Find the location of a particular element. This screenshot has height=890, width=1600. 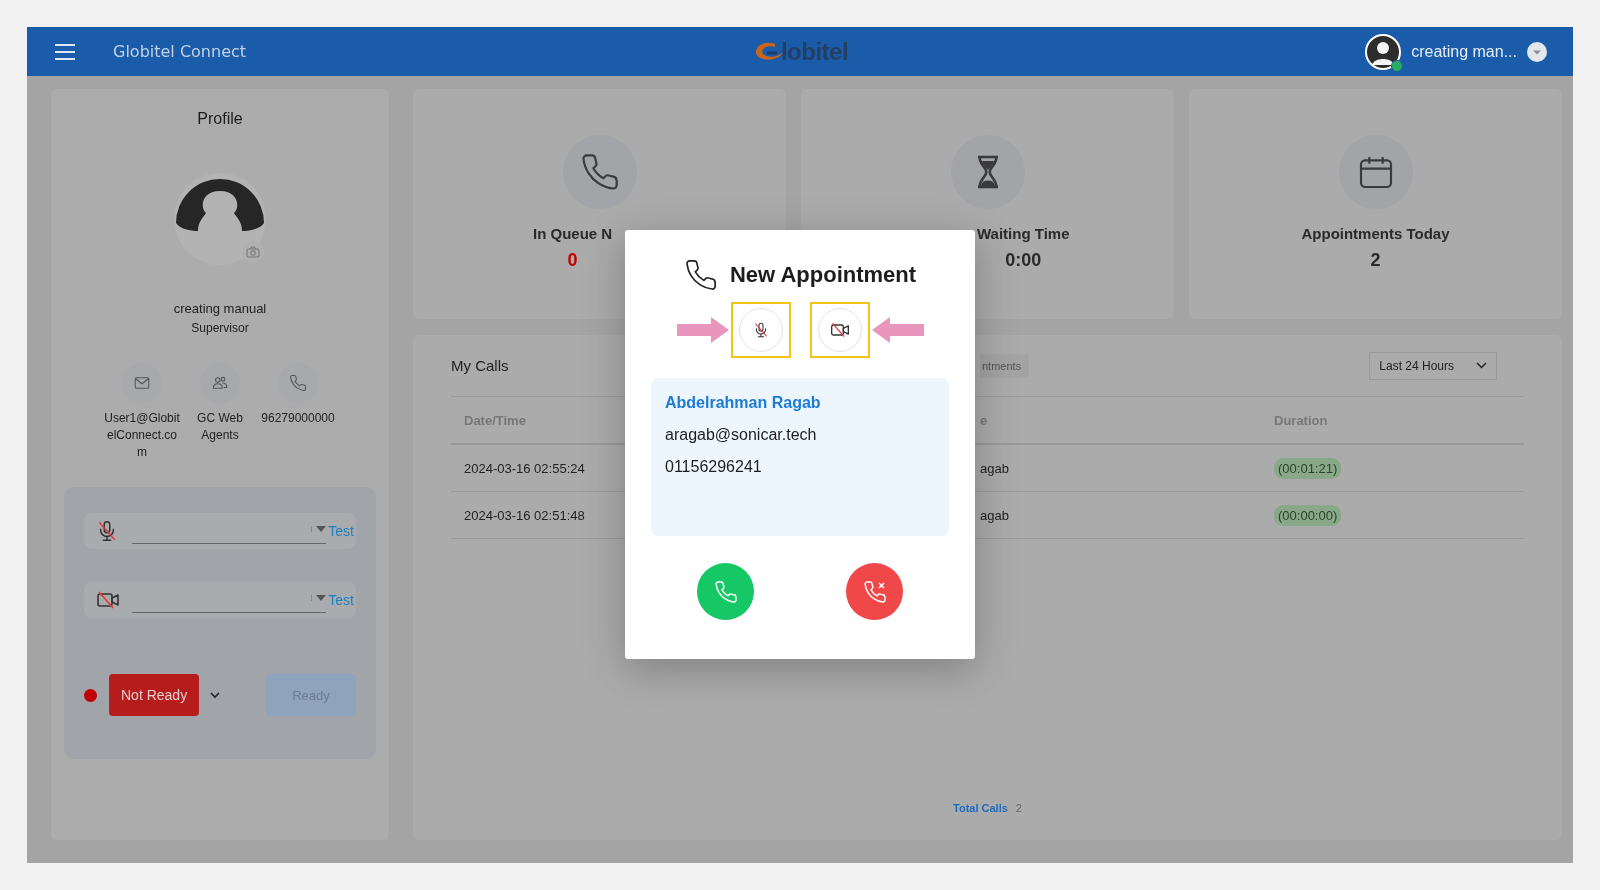

dialog-title: New Appointment is located at coordinates (823, 275).